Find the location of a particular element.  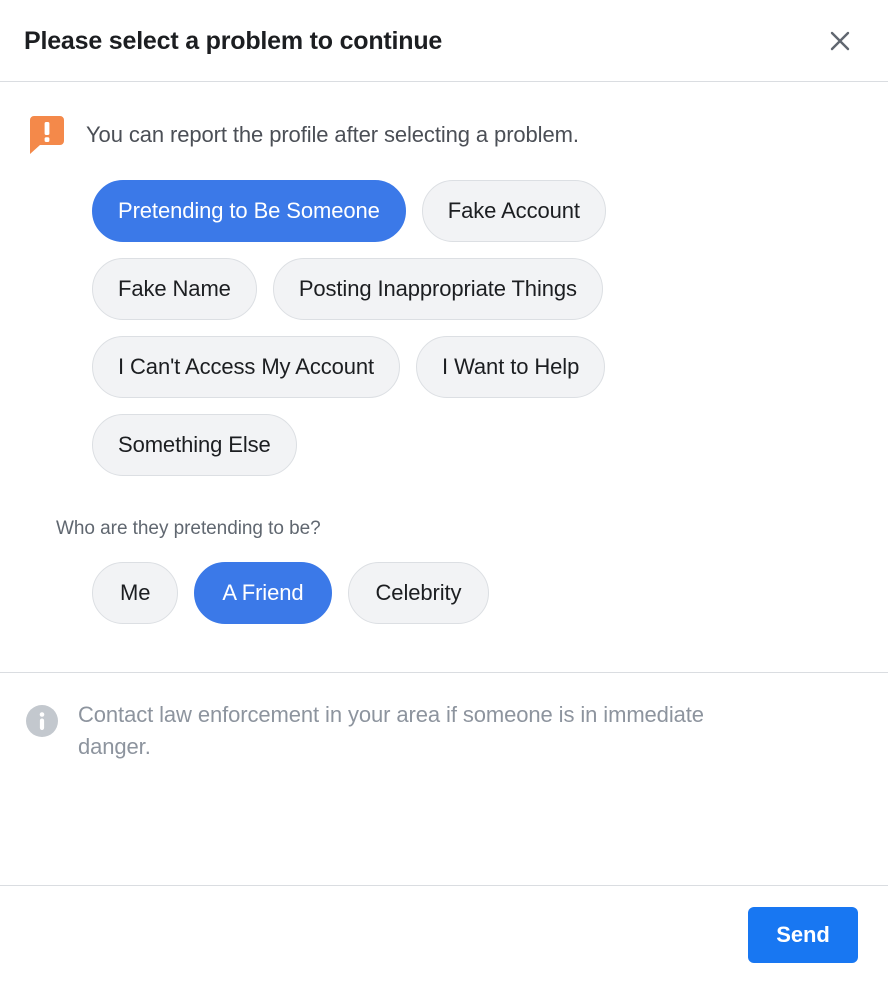

problem-option-fake-account: Fake Account is located at coordinates (513, 211).